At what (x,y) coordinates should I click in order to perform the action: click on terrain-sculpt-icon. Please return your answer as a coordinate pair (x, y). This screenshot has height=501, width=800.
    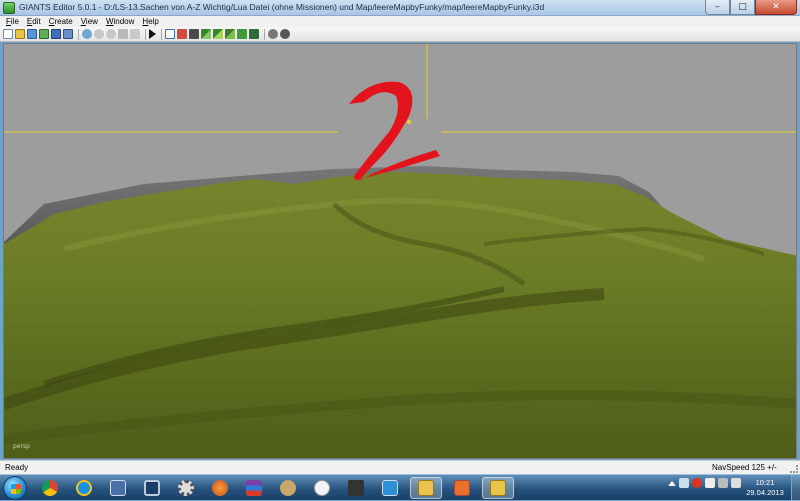
    Looking at the image, I should click on (206, 34).